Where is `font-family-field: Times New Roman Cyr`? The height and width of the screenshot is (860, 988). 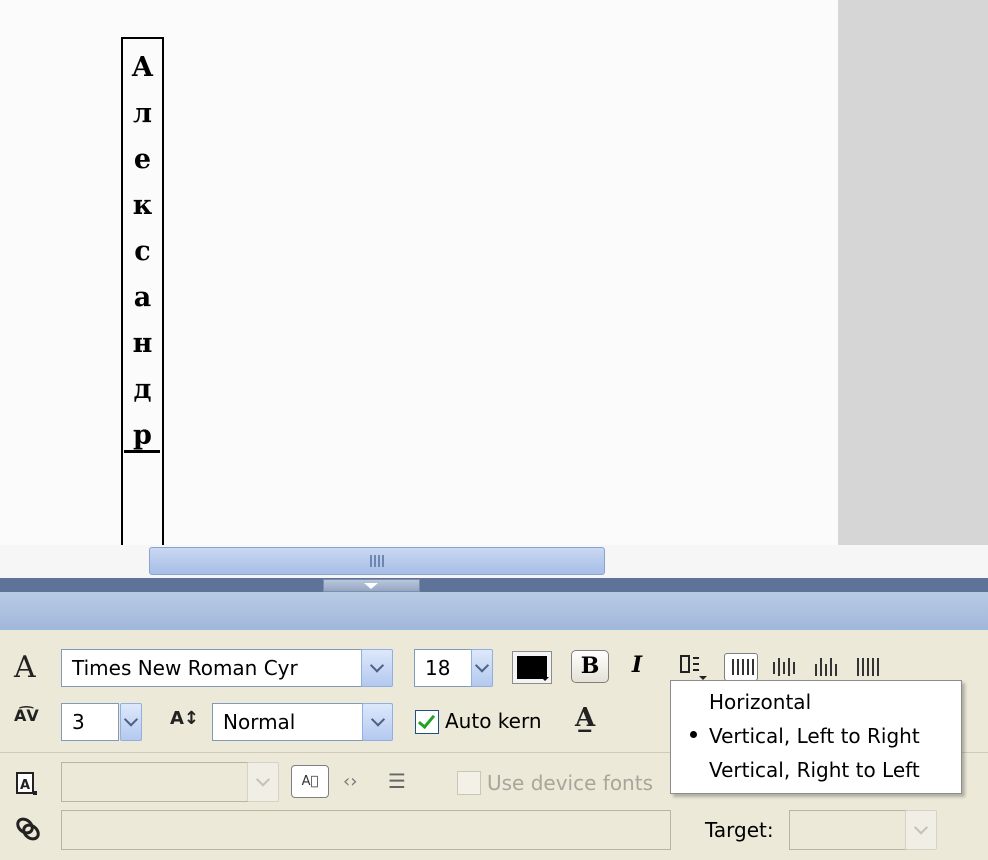
font-family-field: Times New Roman Cyr is located at coordinates (211, 668).